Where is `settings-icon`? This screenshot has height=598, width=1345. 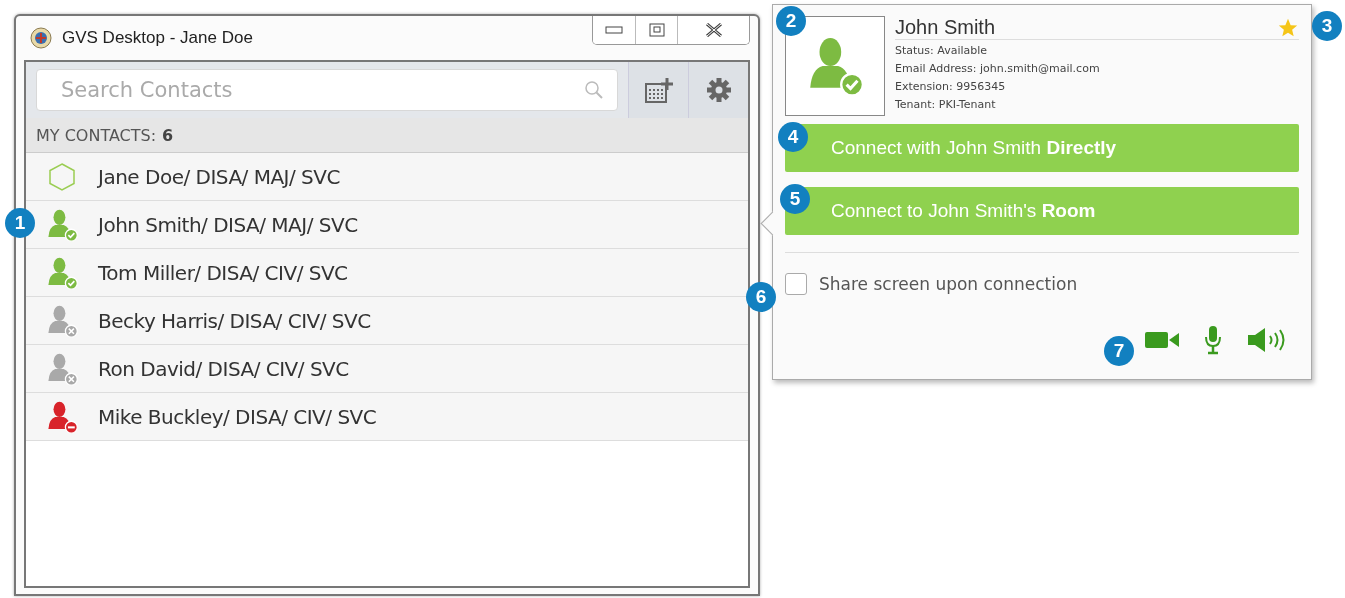
settings-icon is located at coordinates (718, 90).